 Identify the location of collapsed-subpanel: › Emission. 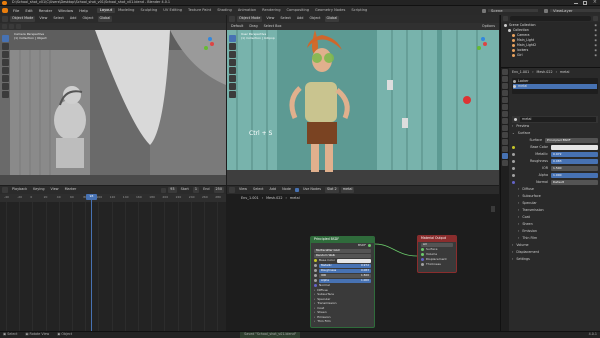
(555, 231).